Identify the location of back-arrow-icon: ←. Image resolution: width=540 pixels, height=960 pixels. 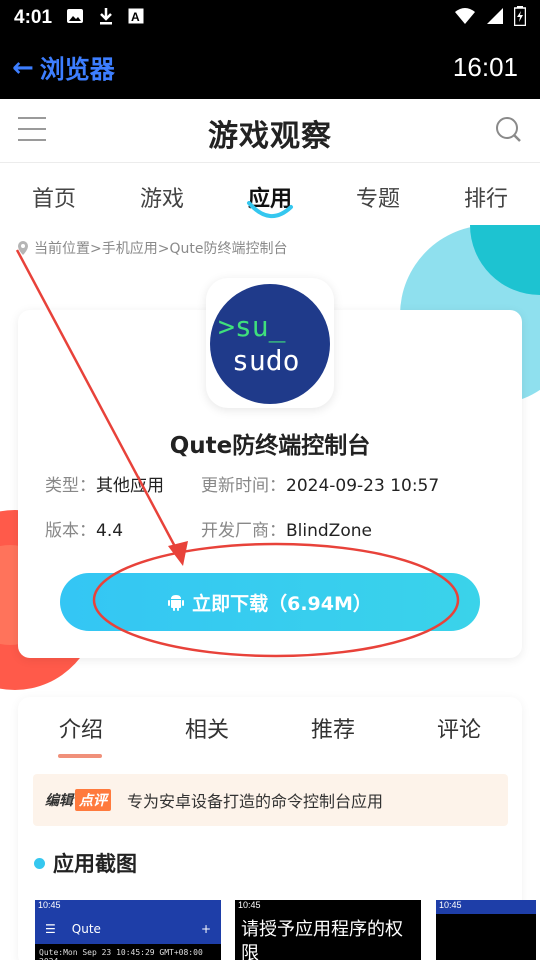
(23, 68).